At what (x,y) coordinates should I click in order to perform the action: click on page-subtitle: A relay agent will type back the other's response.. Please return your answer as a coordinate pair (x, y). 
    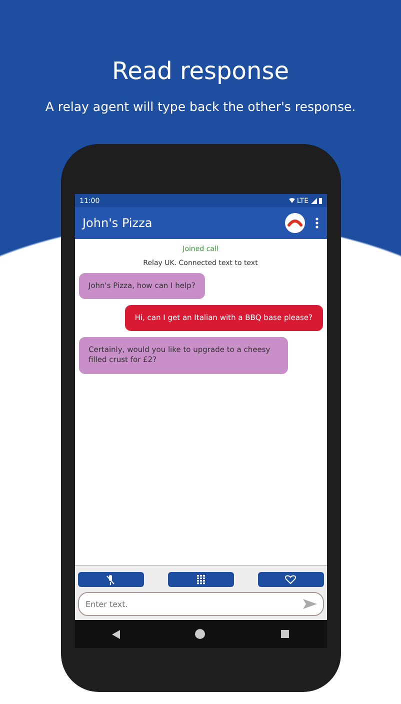
    Looking at the image, I should click on (200, 106).